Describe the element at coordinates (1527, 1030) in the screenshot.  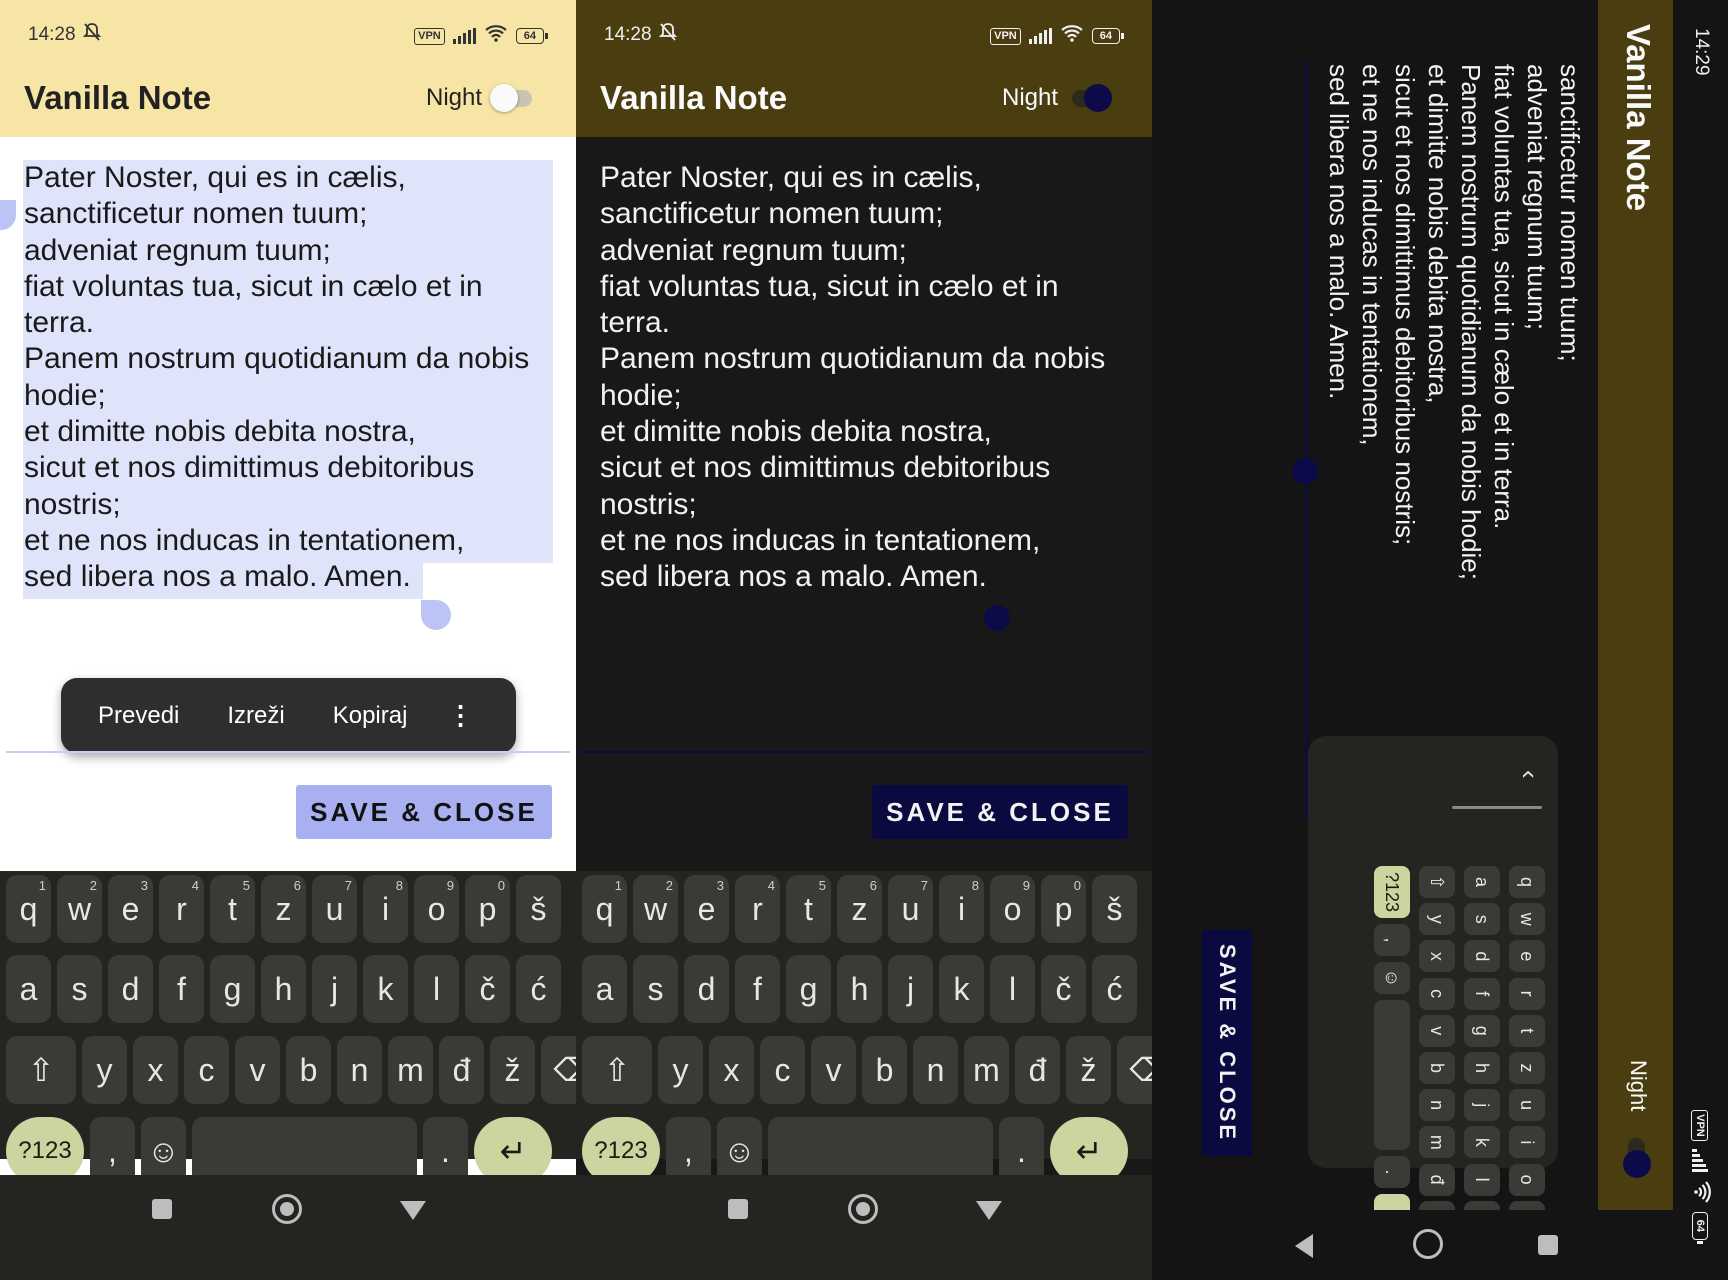
I see `key-t: t` at that location.